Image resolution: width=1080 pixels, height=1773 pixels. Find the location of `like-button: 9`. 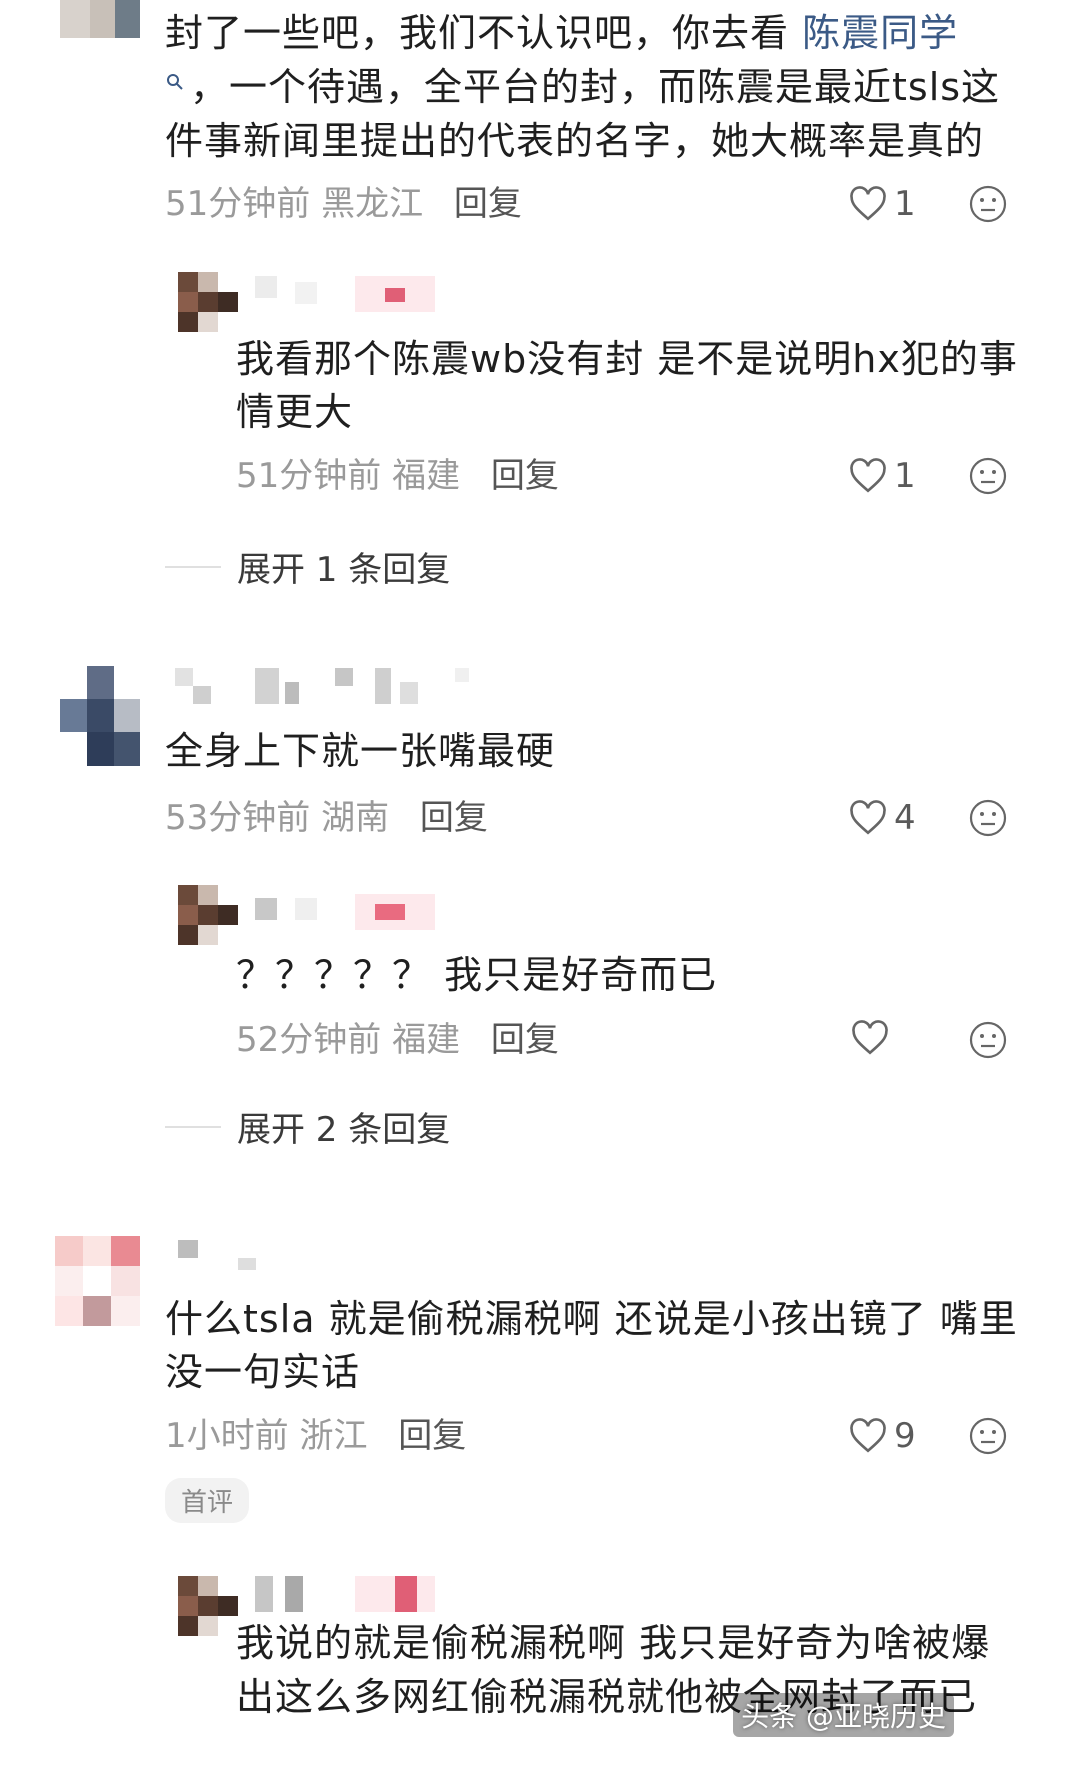

like-button: 9 is located at coordinates (882, 1436).